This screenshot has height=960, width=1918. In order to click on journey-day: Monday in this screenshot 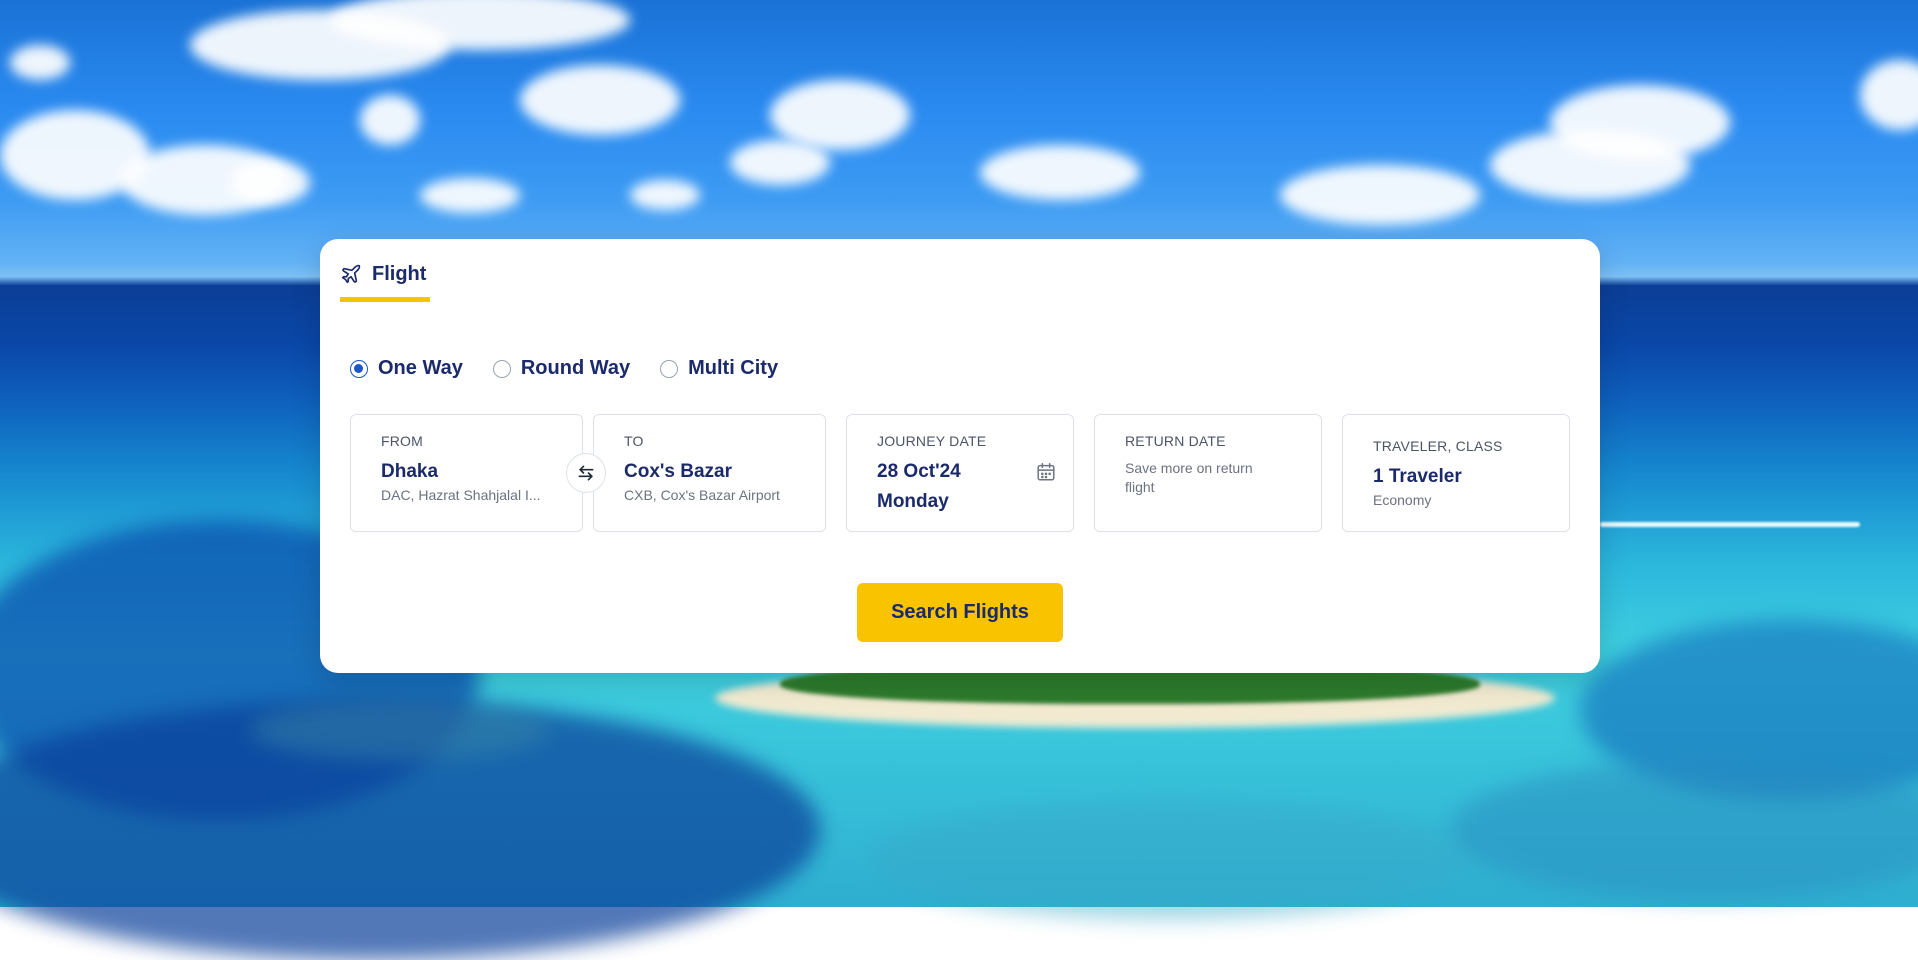, I will do `click(913, 501)`.